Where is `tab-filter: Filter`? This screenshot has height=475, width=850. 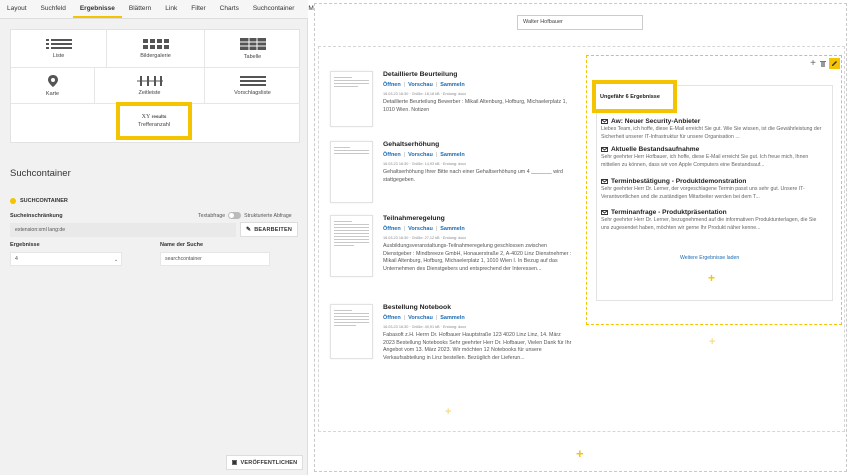
tab-filter: Filter is located at coordinates (198, 9).